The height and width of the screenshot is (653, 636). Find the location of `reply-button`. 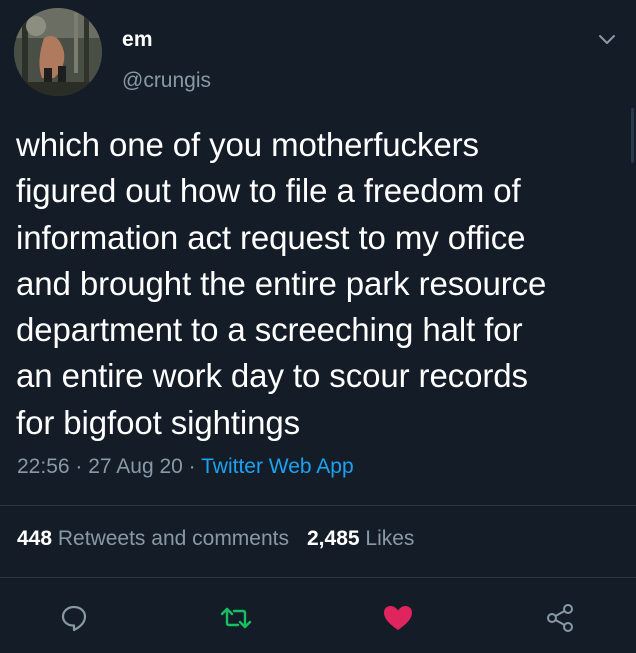

reply-button is located at coordinates (74, 618).